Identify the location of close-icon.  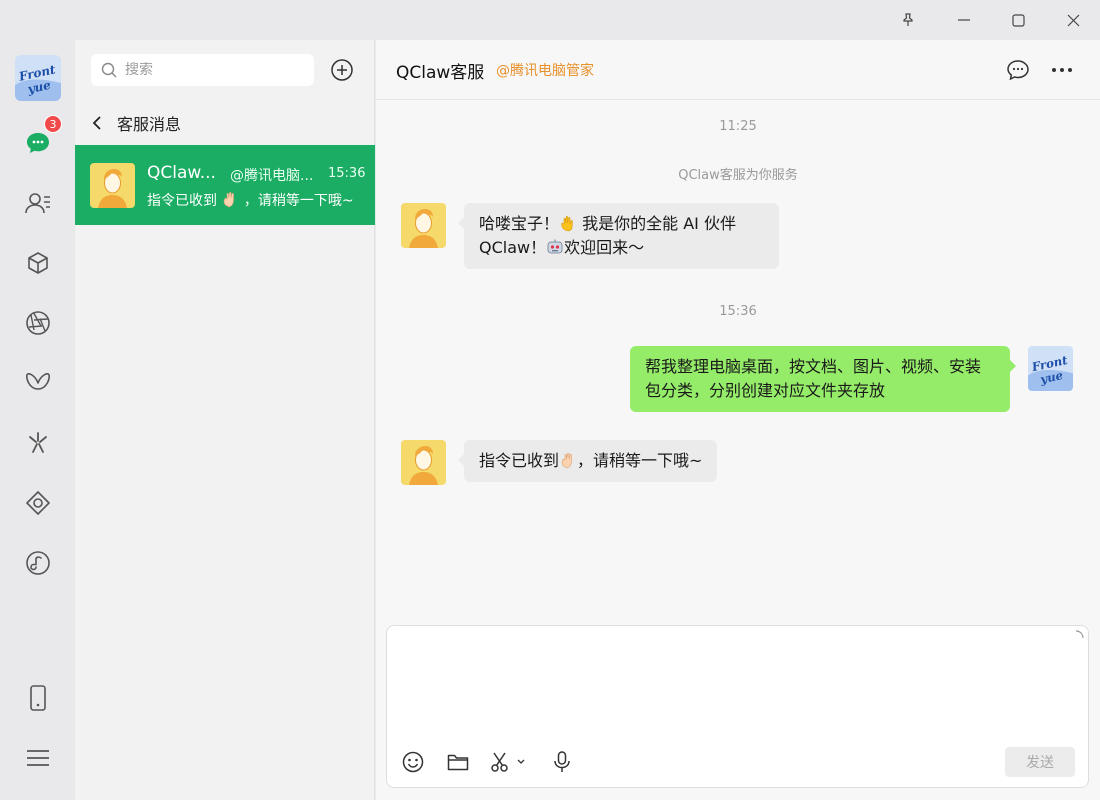
(1073, 20).